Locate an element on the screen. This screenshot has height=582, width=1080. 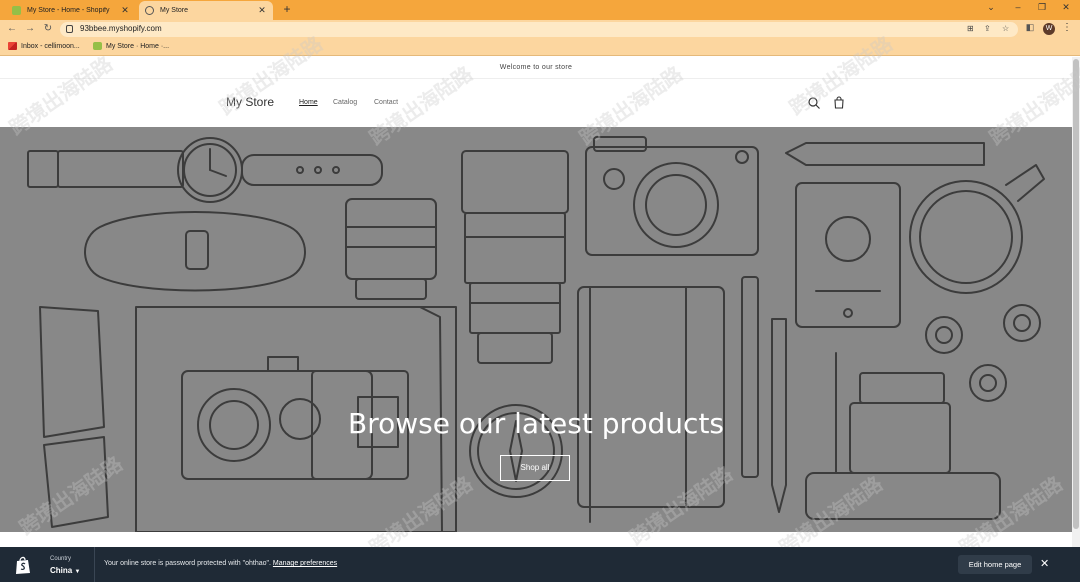
hero-title: Browse our latest products is located at coordinates (536, 423).